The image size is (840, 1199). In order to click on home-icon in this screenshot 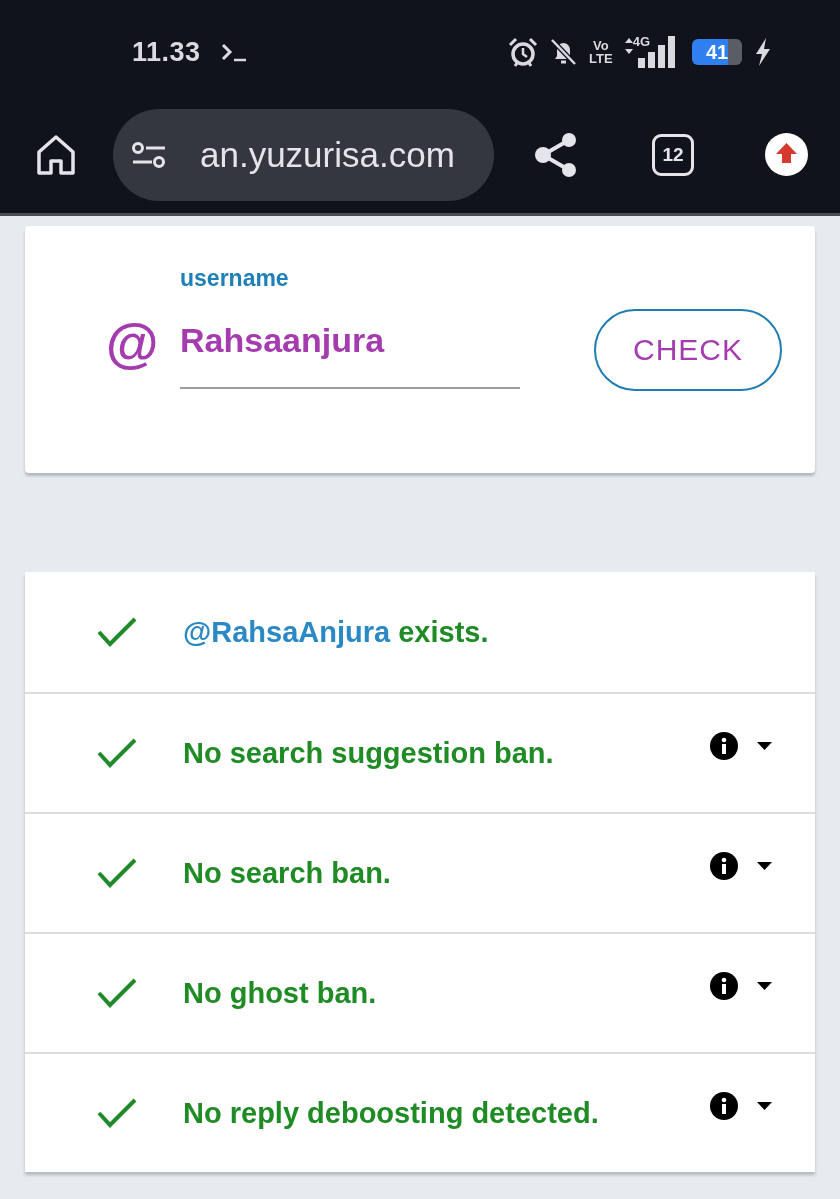, I will do `click(56, 154)`.